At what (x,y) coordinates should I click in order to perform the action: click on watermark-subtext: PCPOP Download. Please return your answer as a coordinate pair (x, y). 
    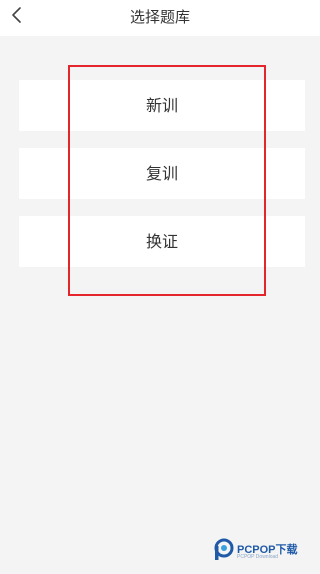
    Looking at the image, I should click on (258, 557).